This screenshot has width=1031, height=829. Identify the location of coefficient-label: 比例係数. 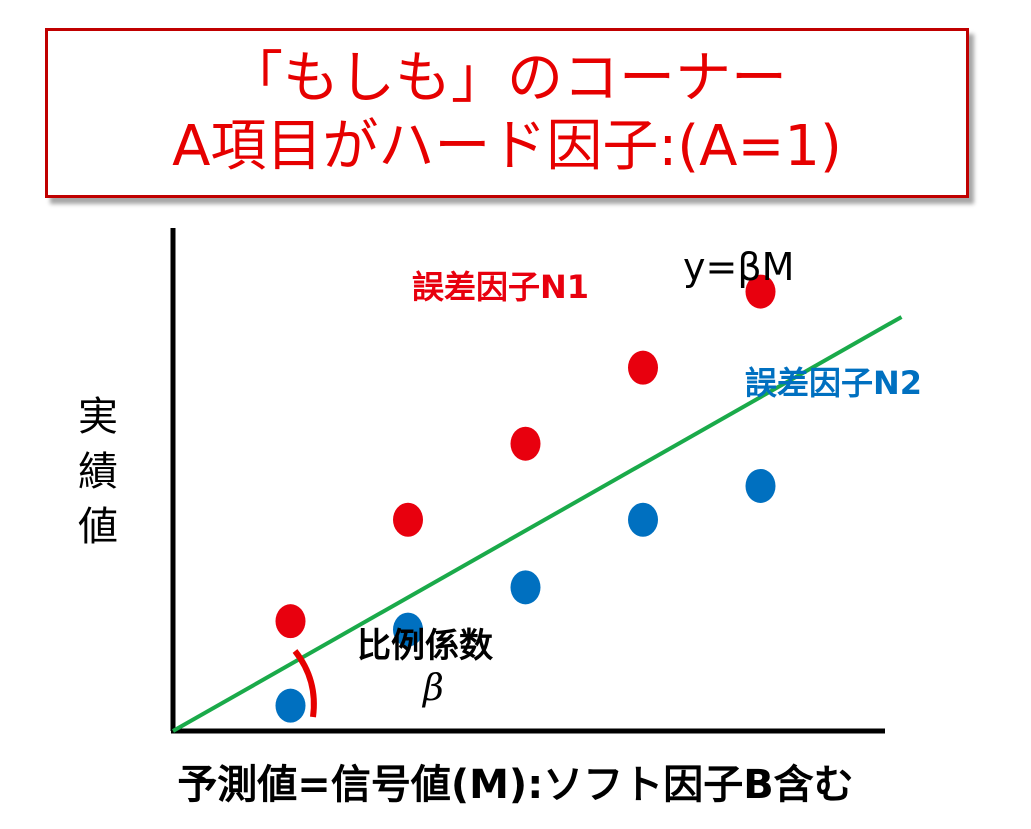
(425, 646).